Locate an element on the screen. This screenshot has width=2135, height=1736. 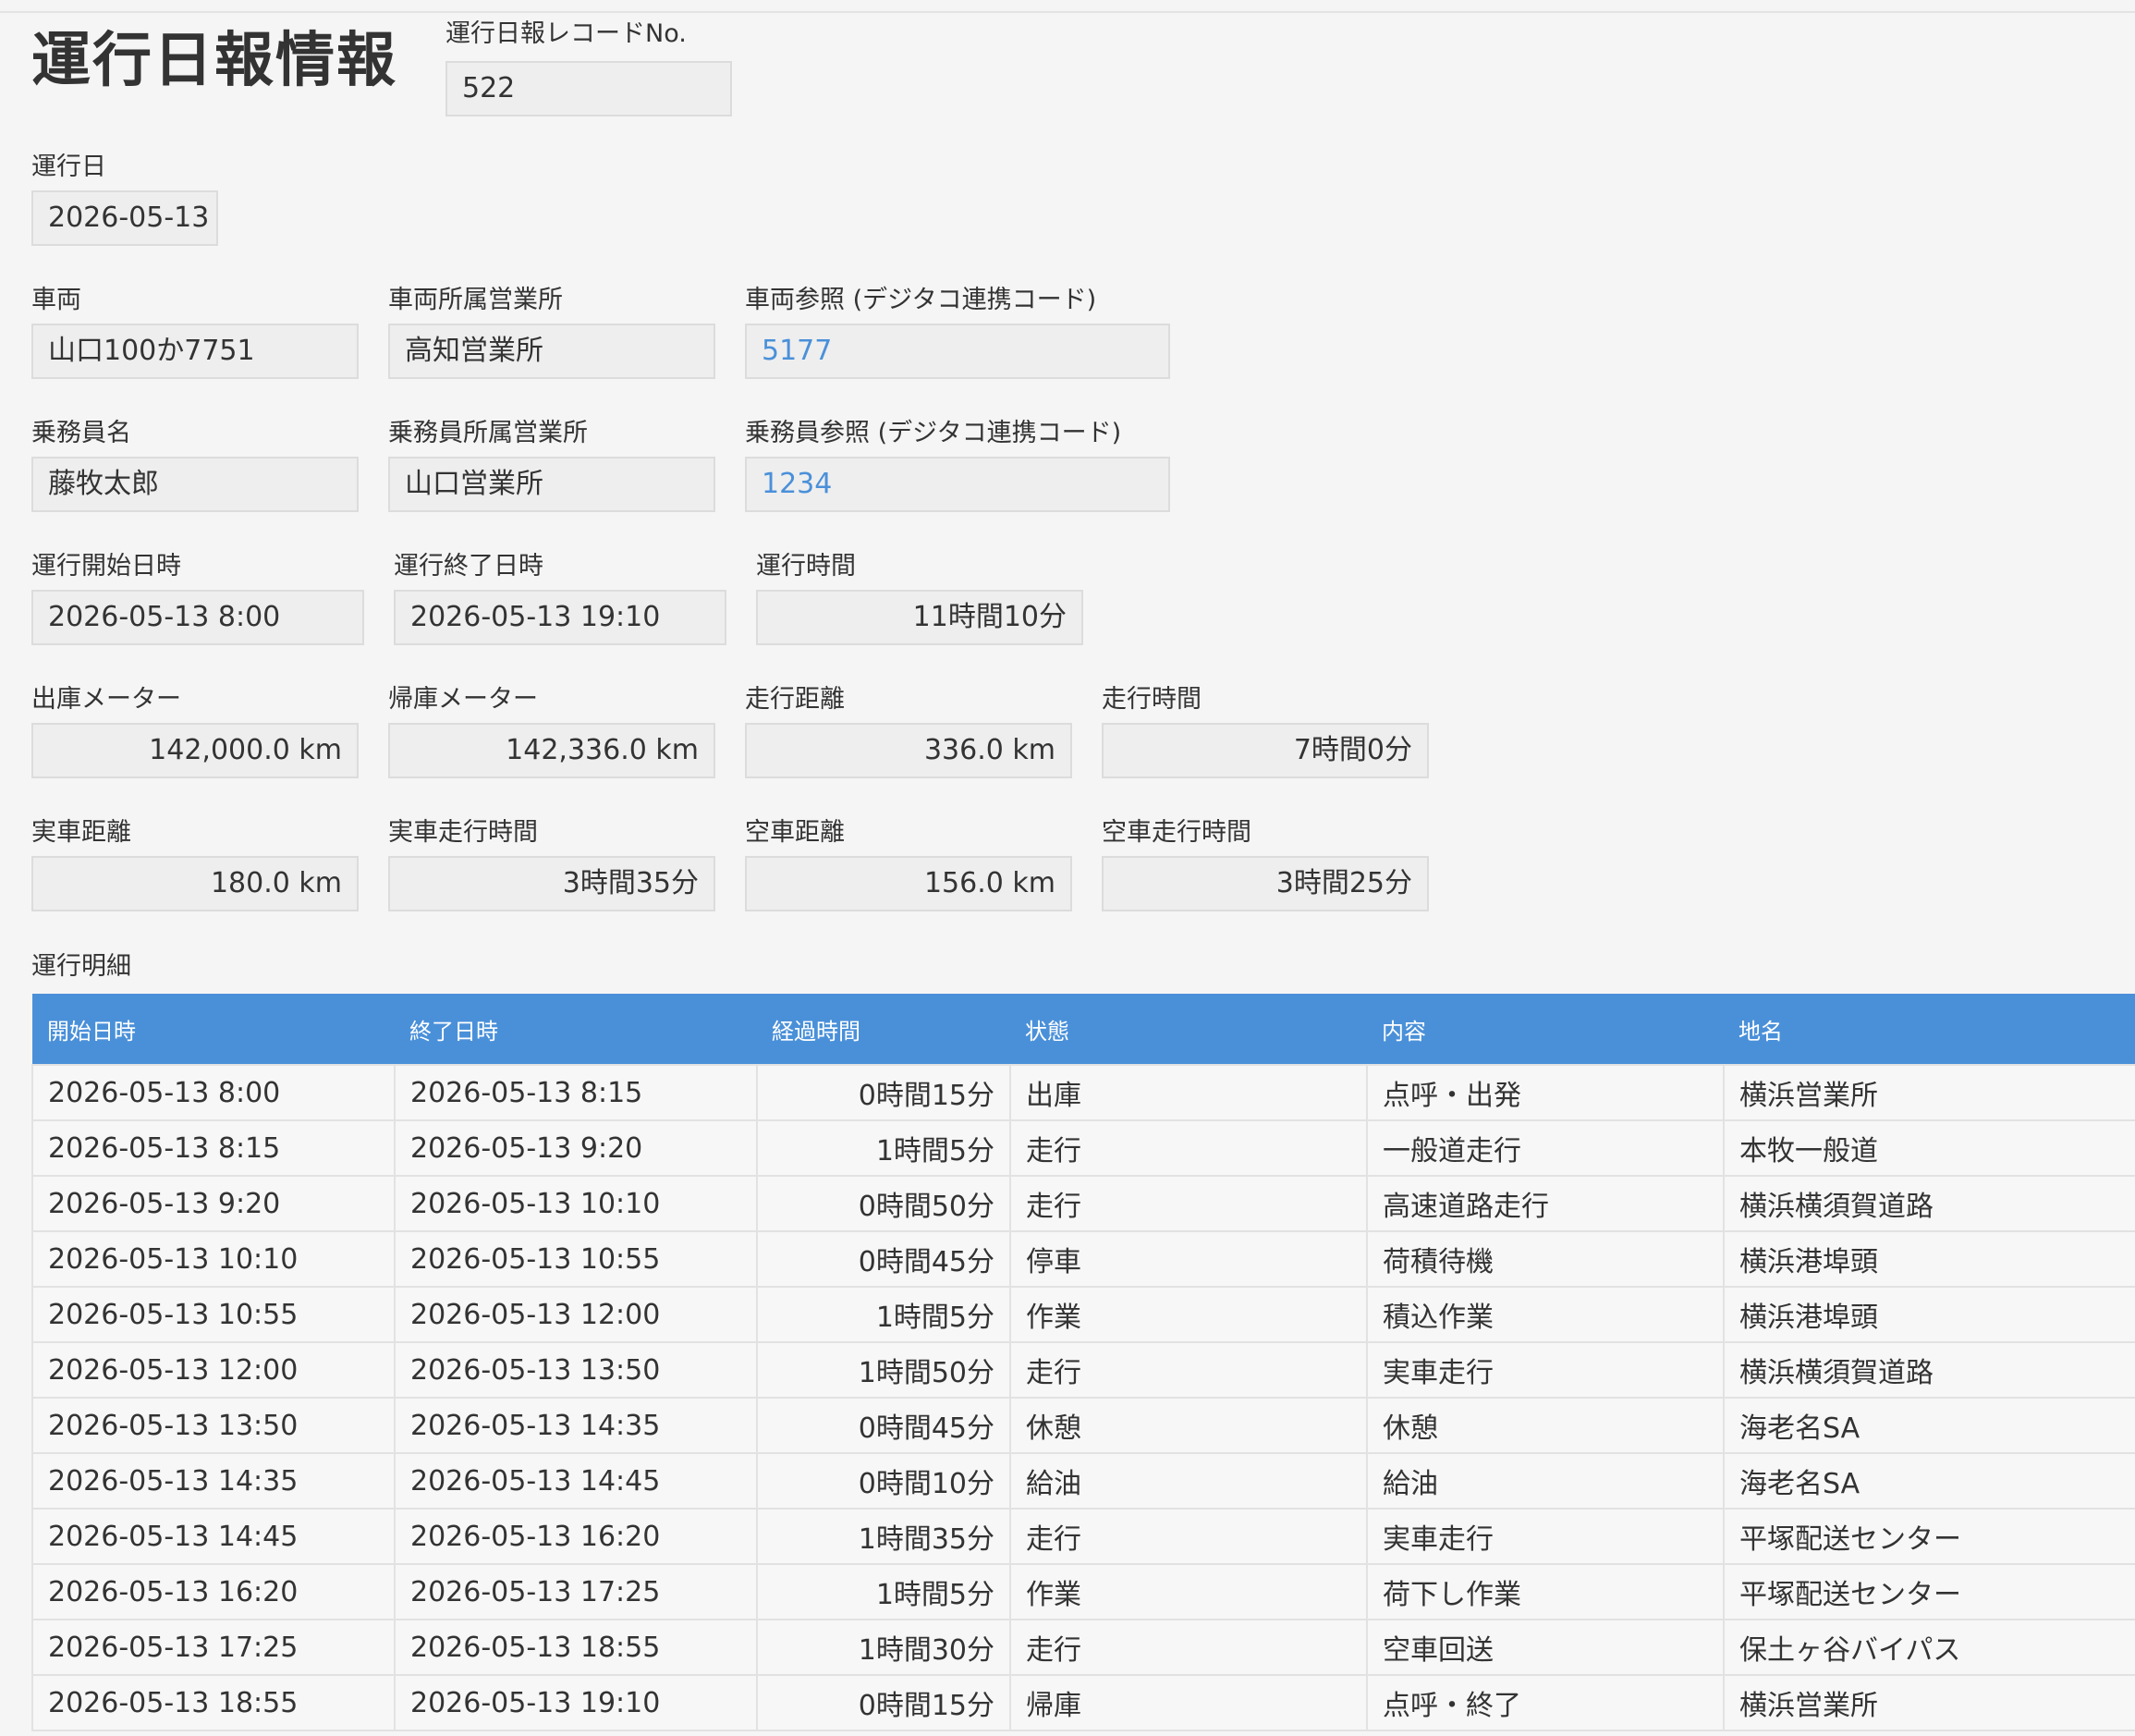
travel-time-label: 走行時間 is located at coordinates (1152, 699).